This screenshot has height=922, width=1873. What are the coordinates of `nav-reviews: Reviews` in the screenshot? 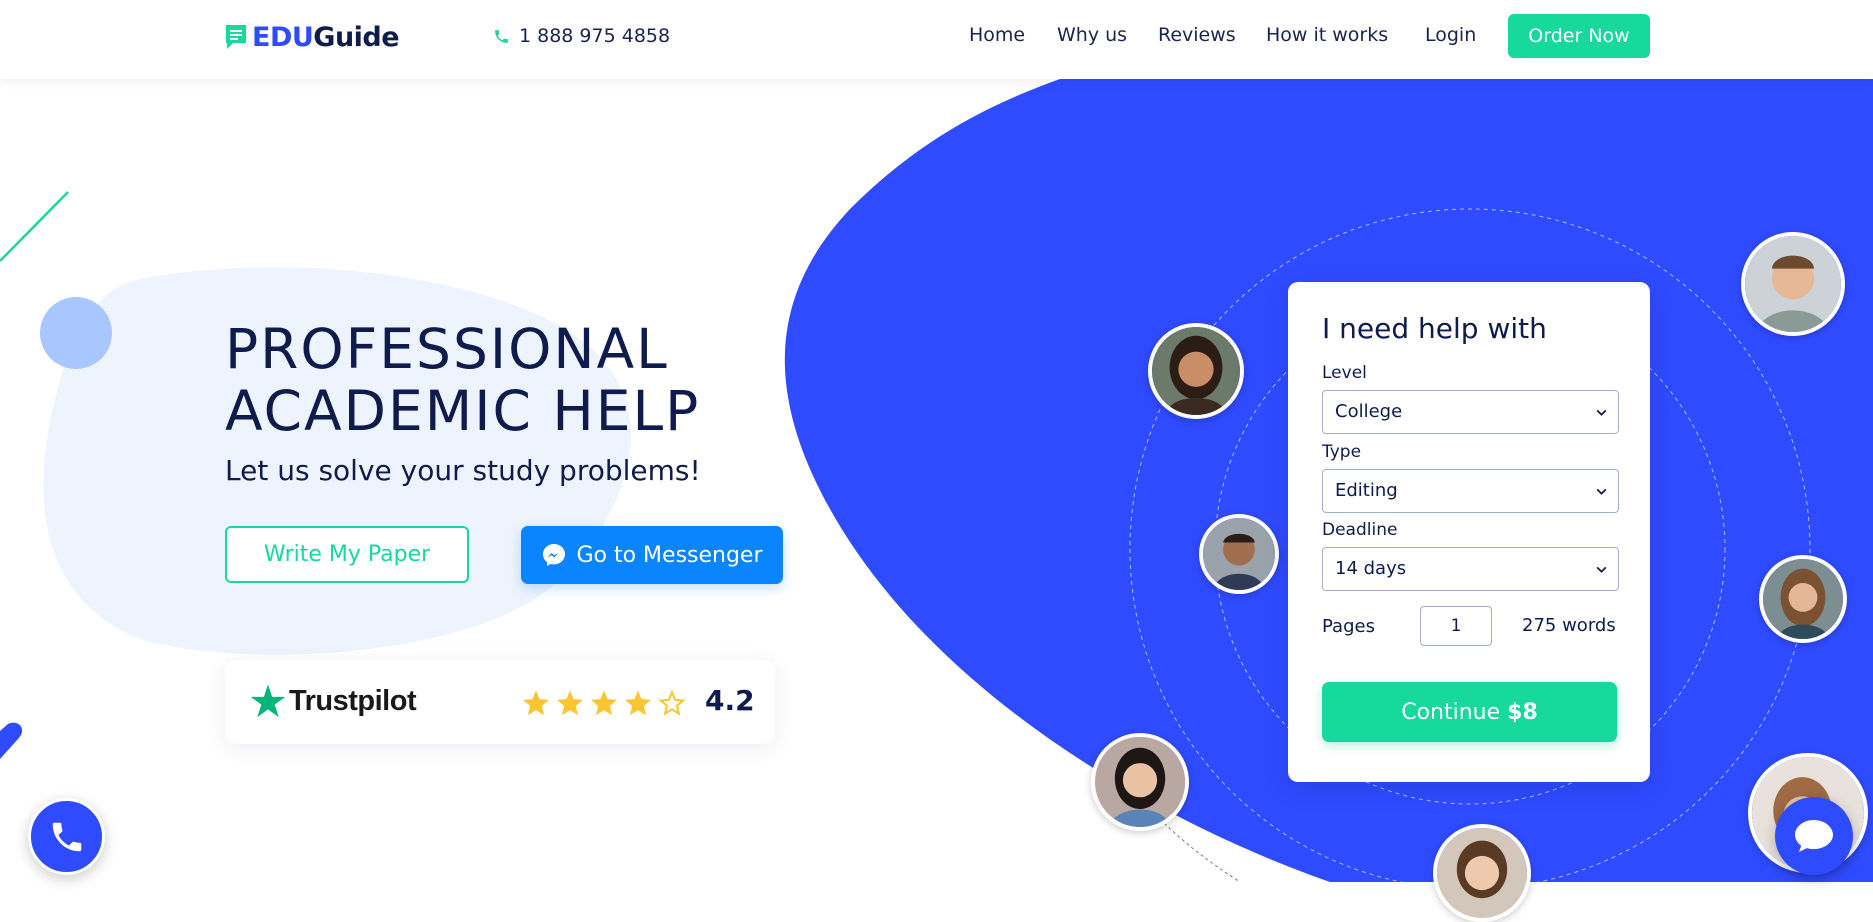 It's located at (1197, 35).